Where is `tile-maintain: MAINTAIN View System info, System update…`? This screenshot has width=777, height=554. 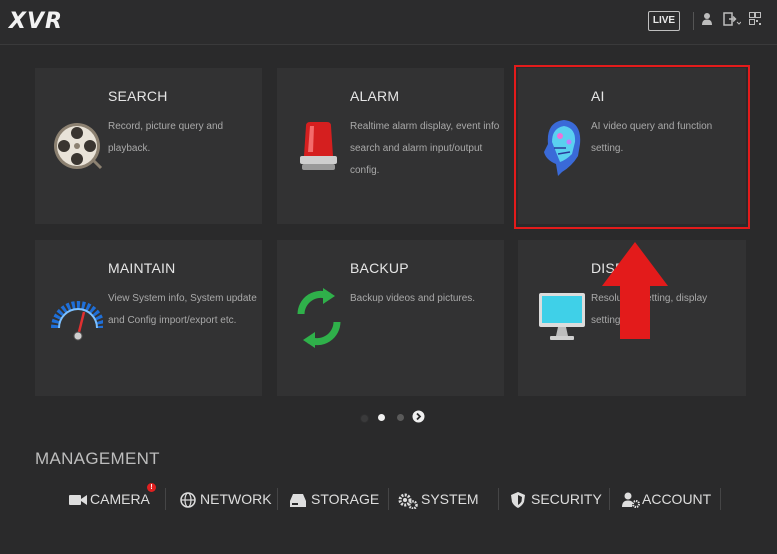
tile-maintain: MAINTAIN View System info, System update… is located at coordinates (148, 318).